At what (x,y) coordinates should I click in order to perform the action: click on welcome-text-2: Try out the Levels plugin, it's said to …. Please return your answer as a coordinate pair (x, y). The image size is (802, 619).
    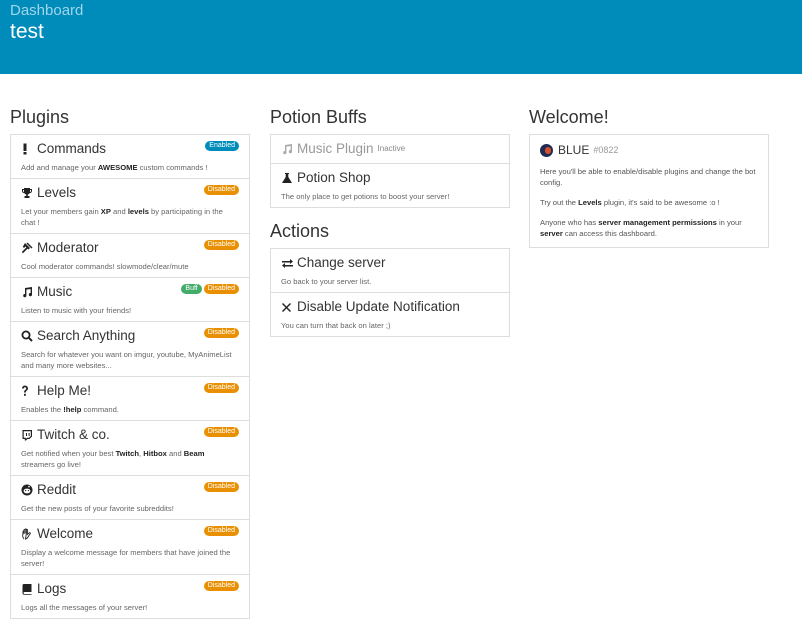
    Looking at the image, I should click on (630, 202).